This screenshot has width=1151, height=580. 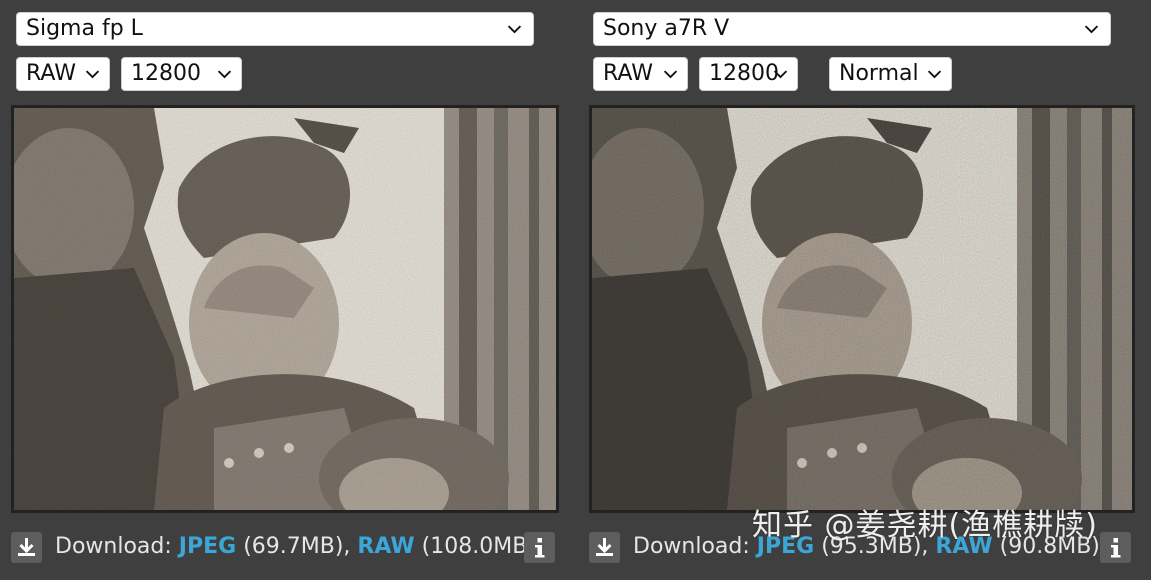 I want to click on jpeg-download-link: JPEG, so click(x=207, y=546).